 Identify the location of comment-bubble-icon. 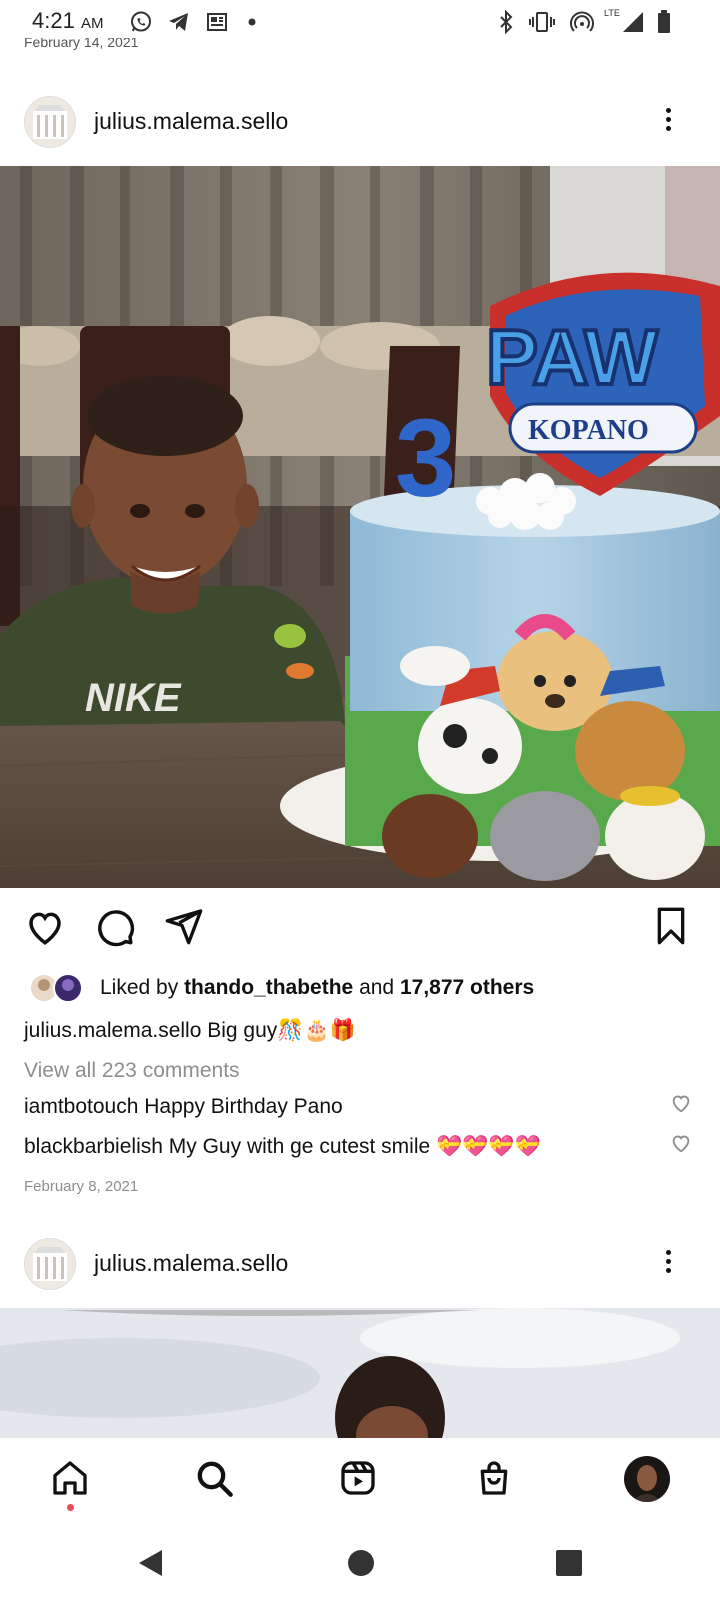
(115, 927).